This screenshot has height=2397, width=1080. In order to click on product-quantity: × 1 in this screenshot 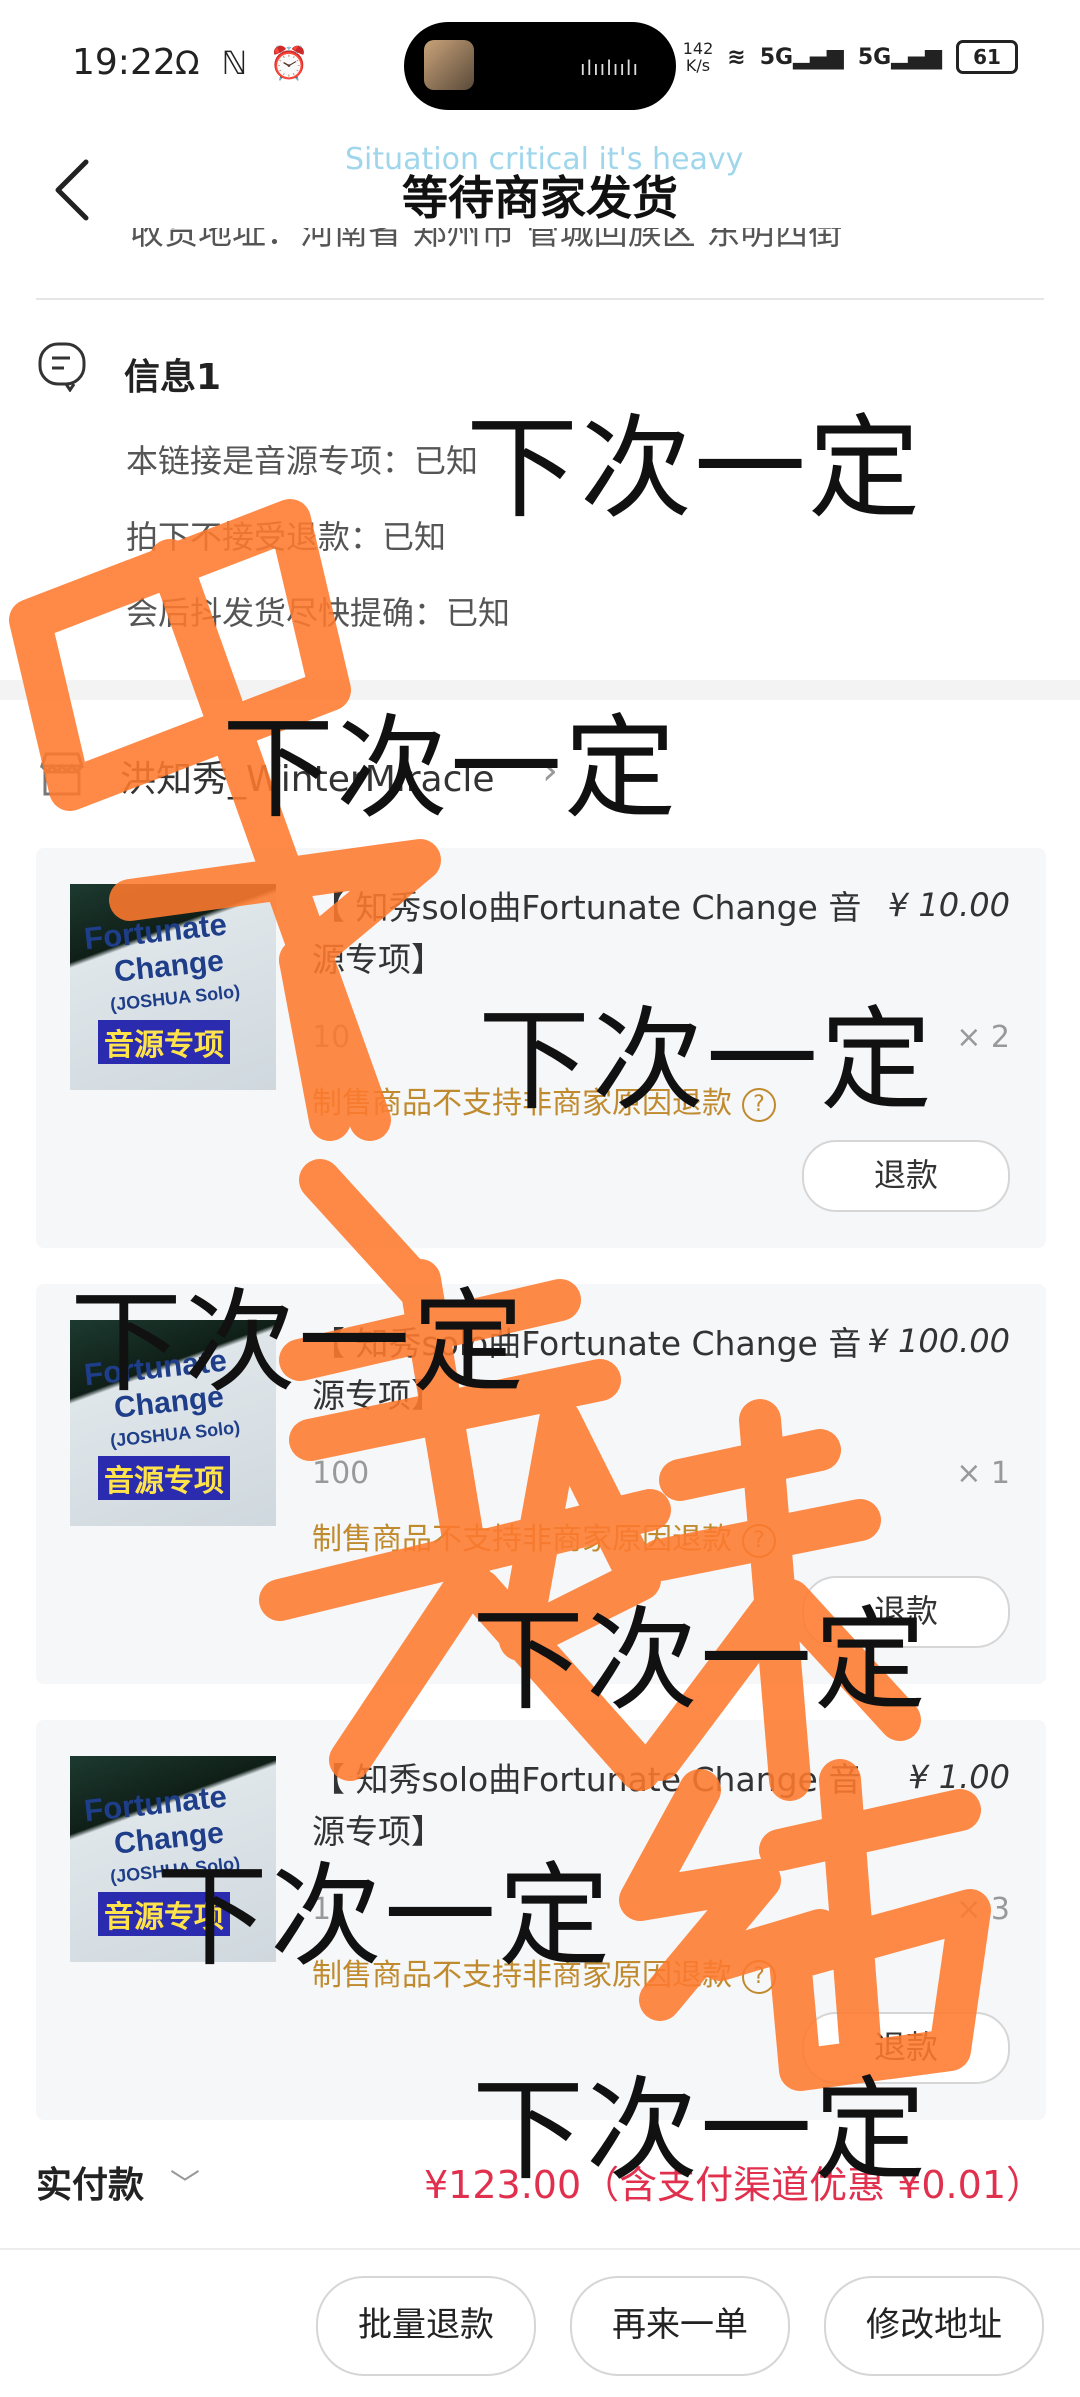, I will do `click(983, 1473)`.